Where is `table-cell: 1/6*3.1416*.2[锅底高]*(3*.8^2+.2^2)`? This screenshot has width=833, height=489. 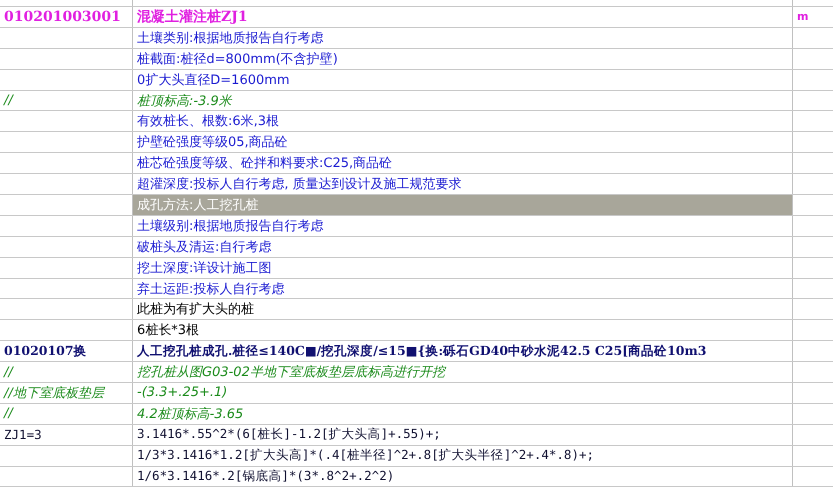 table-cell: 1/6*3.1416*.2[锅底高]*(3*.8^2+.2^2) is located at coordinates (463, 476).